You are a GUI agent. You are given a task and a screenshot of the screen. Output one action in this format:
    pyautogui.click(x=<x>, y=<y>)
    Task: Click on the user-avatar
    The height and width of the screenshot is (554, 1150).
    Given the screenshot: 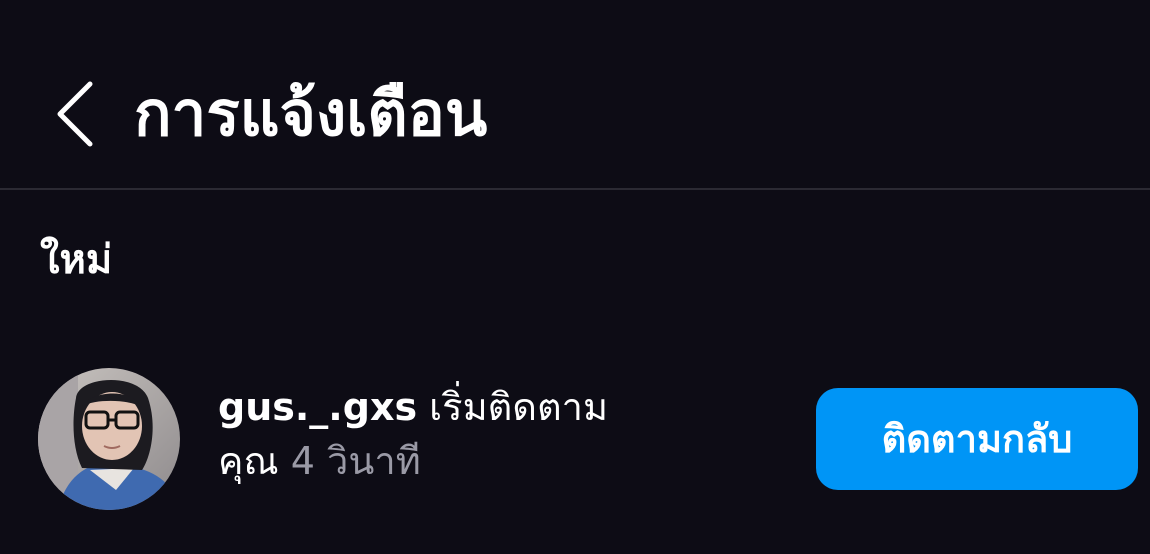 What is the action you would take?
    pyautogui.click(x=109, y=439)
    